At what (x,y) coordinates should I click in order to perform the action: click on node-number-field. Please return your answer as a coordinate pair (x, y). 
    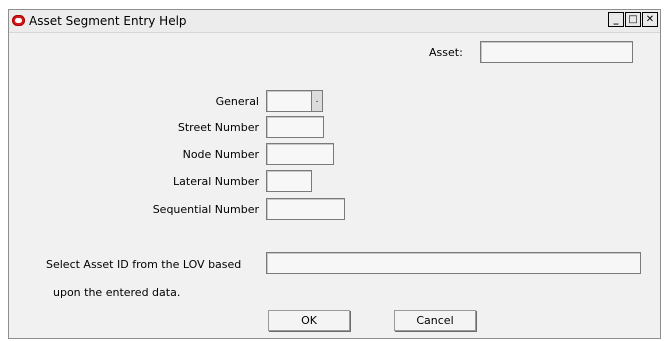
    Looking at the image, I should click on (300, 154).